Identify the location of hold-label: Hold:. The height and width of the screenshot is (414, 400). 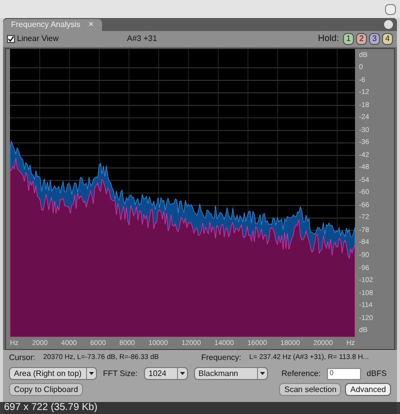
(328, 39).